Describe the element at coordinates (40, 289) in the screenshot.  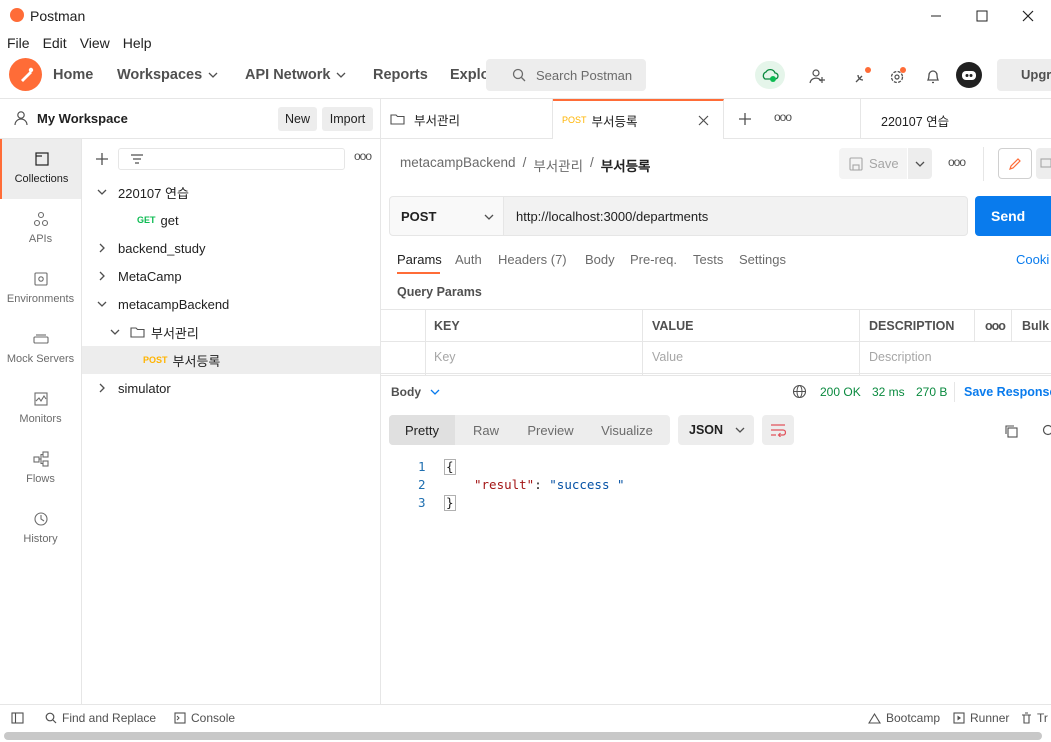
I see `sidebar-item-environments: Environments` at that location.